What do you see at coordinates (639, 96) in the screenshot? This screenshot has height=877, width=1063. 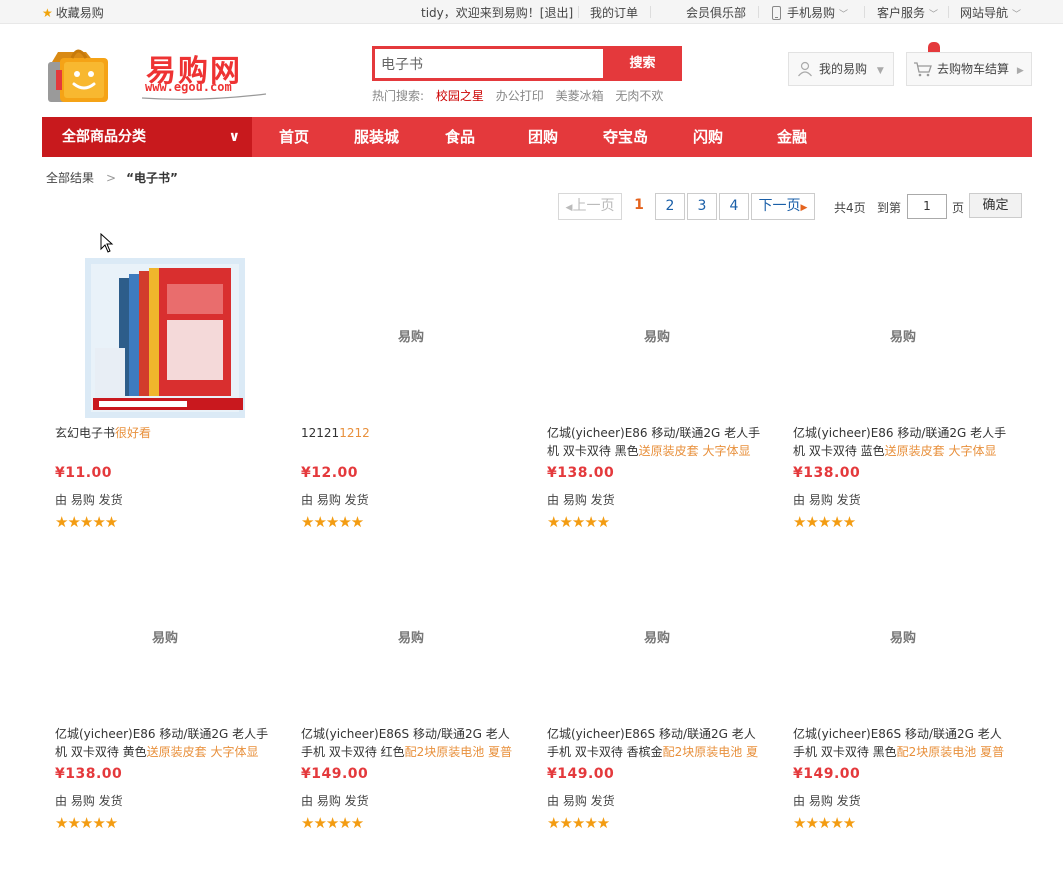 I see `hot-search-item: 无肉不欢` at bounding box center [639, 96].